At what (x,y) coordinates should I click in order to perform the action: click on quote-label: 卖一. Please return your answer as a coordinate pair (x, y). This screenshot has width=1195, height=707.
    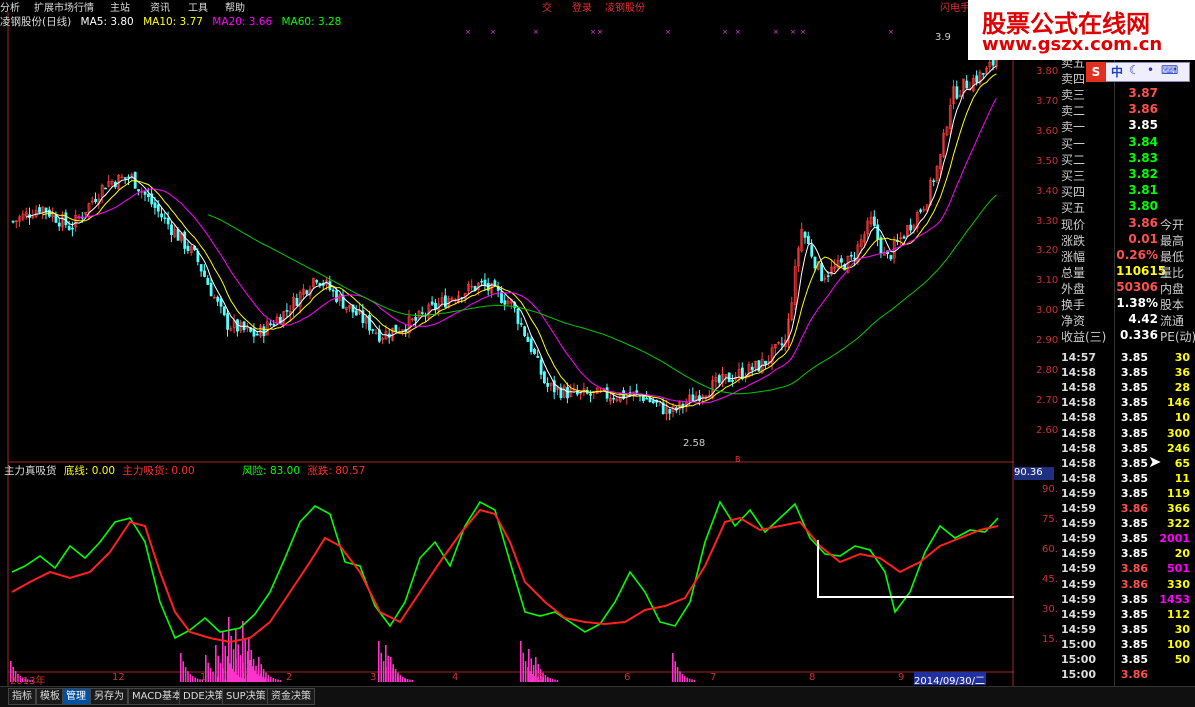
    Looking at the image, I should click on (1073, 127).